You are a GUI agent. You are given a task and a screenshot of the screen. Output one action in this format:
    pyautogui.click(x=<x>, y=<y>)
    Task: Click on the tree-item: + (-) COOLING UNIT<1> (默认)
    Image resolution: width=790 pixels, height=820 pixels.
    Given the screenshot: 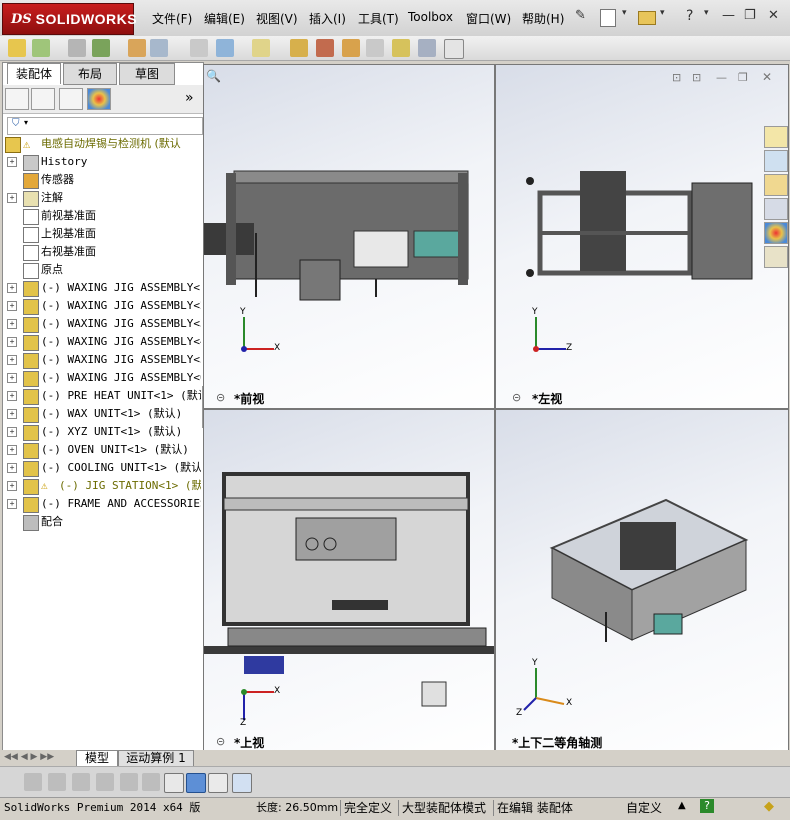 What is the action you would take?
    pyautogui.click(x=102, y=468)
    